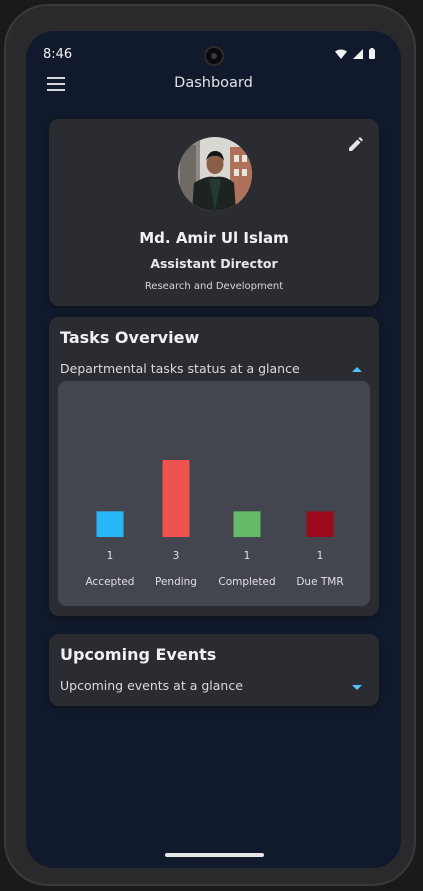 The image size is (423, 891). Describe the element at coordinates (214, 56) in the screenshot. I see `front-camera-icon` at that location.